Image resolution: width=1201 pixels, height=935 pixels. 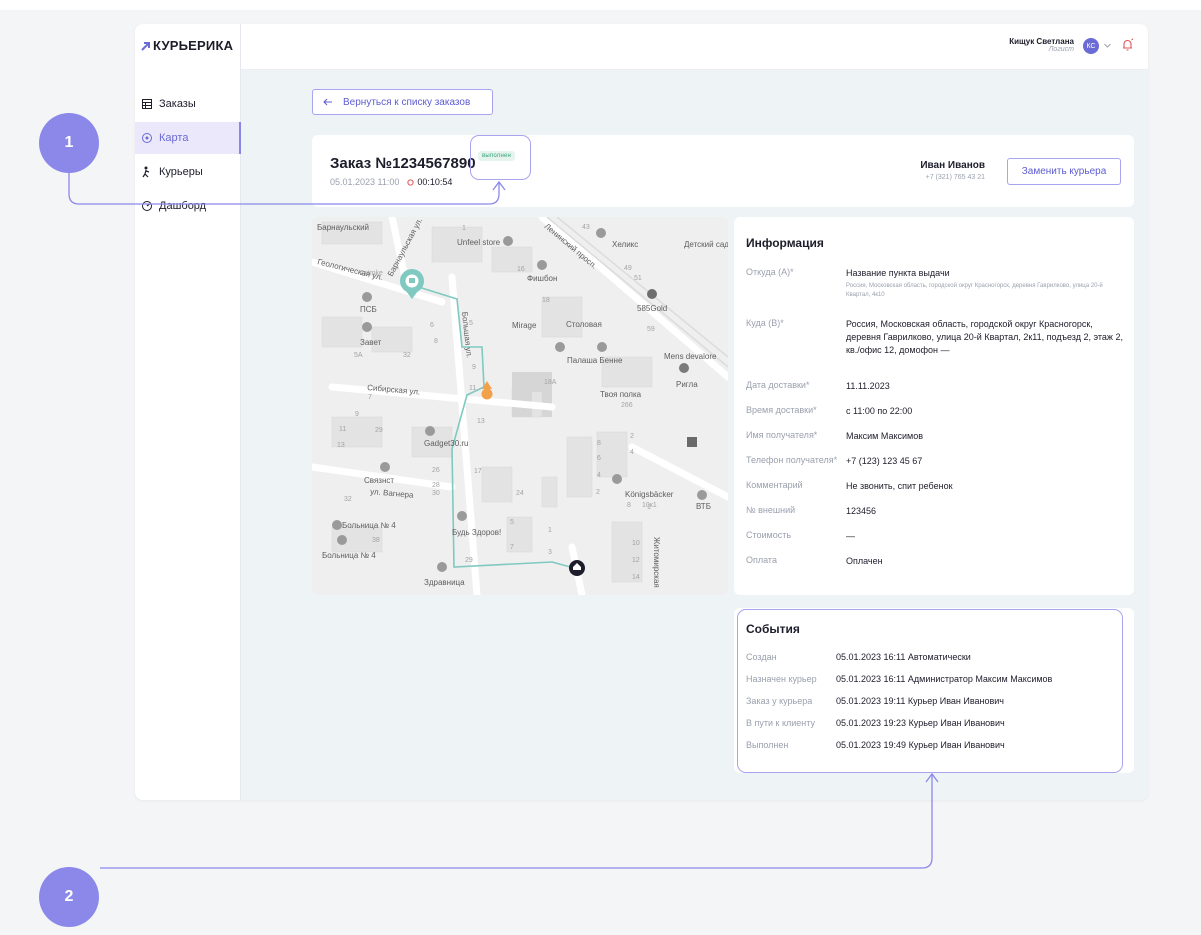 What do you see at coordinates (476, 532) in the screenshot?
I see `map-label: Будь Здоров!` at bounding box center [476, 532].